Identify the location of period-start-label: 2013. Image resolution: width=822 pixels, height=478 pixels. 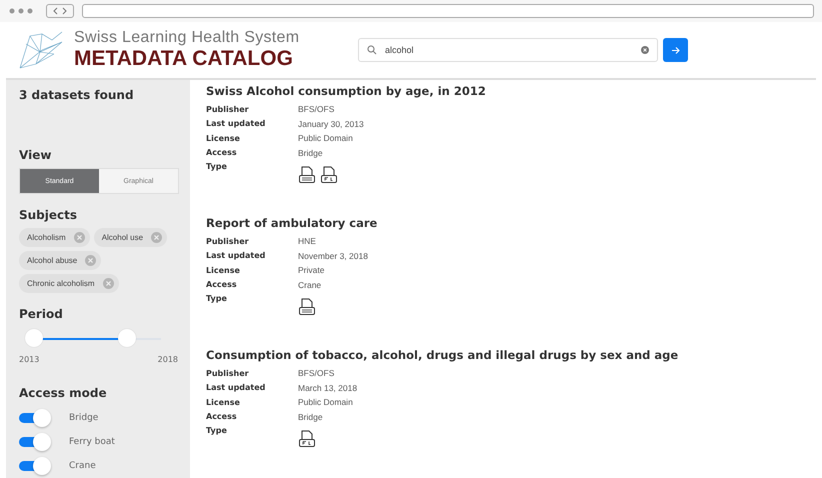
(29, 359).